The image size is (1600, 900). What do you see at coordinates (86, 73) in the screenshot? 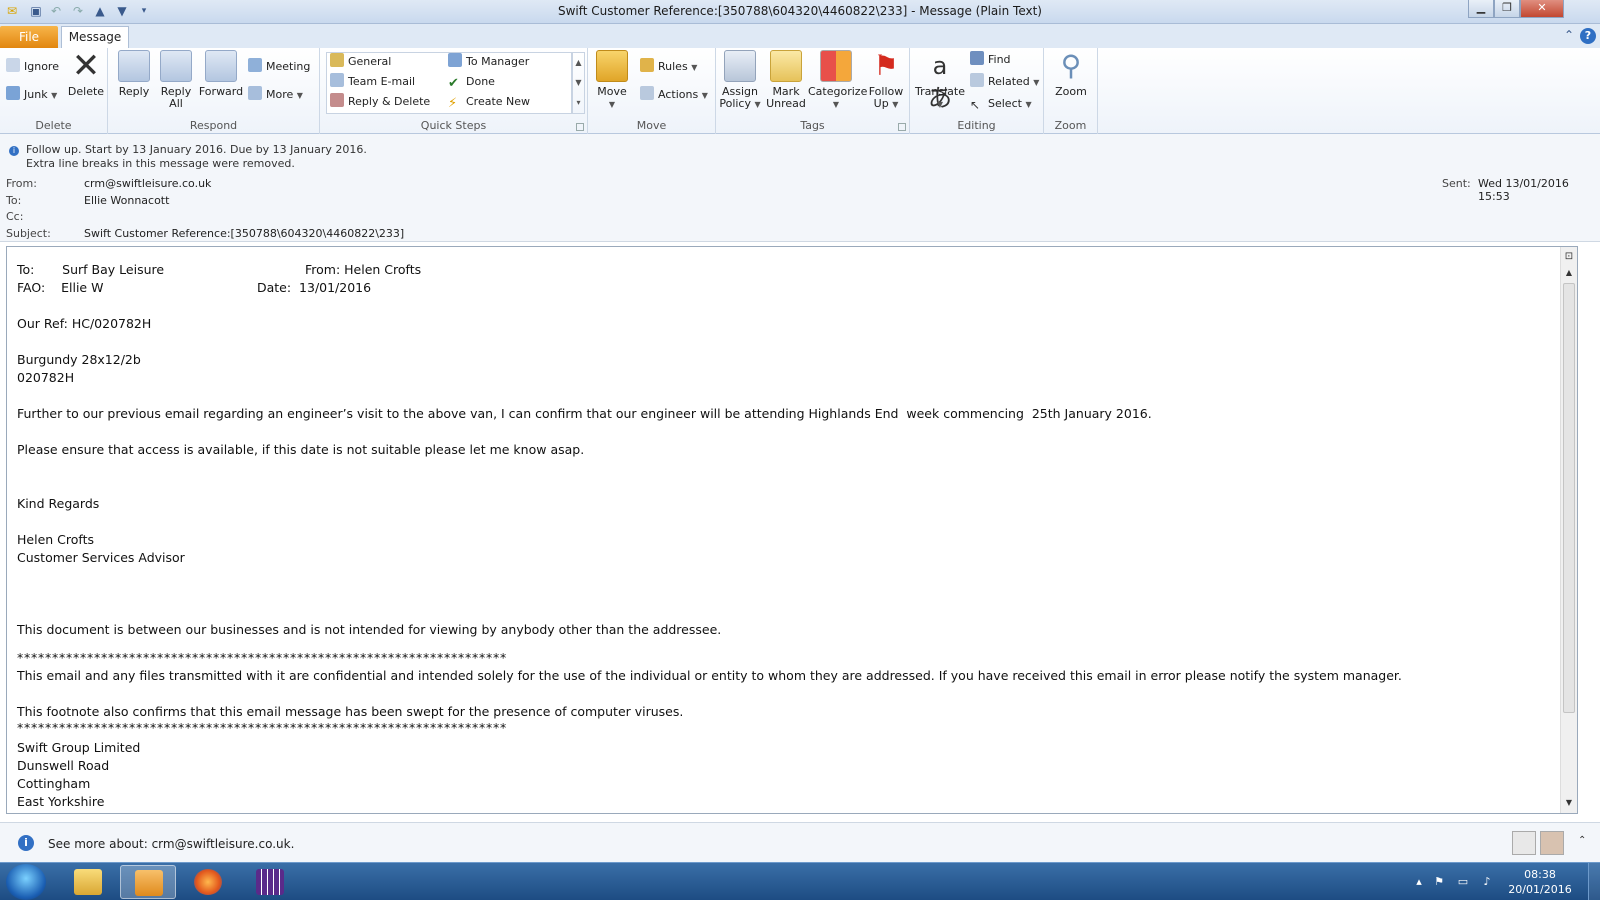
I see `delete-button: ✕ Delete` at bounding box center [86, 73].